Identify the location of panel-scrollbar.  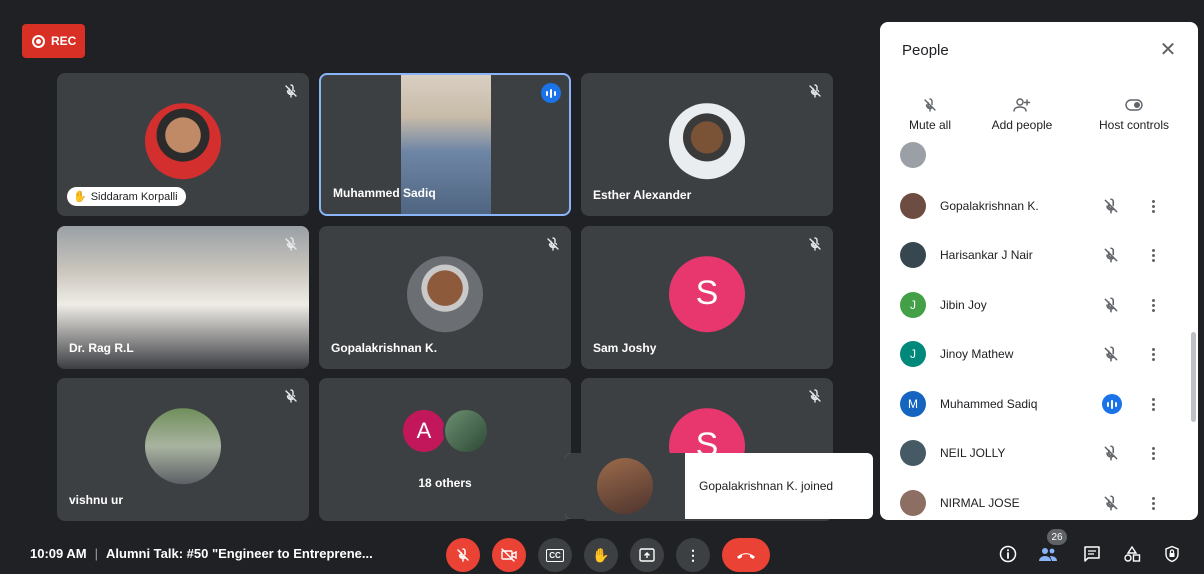
(1193, 377).